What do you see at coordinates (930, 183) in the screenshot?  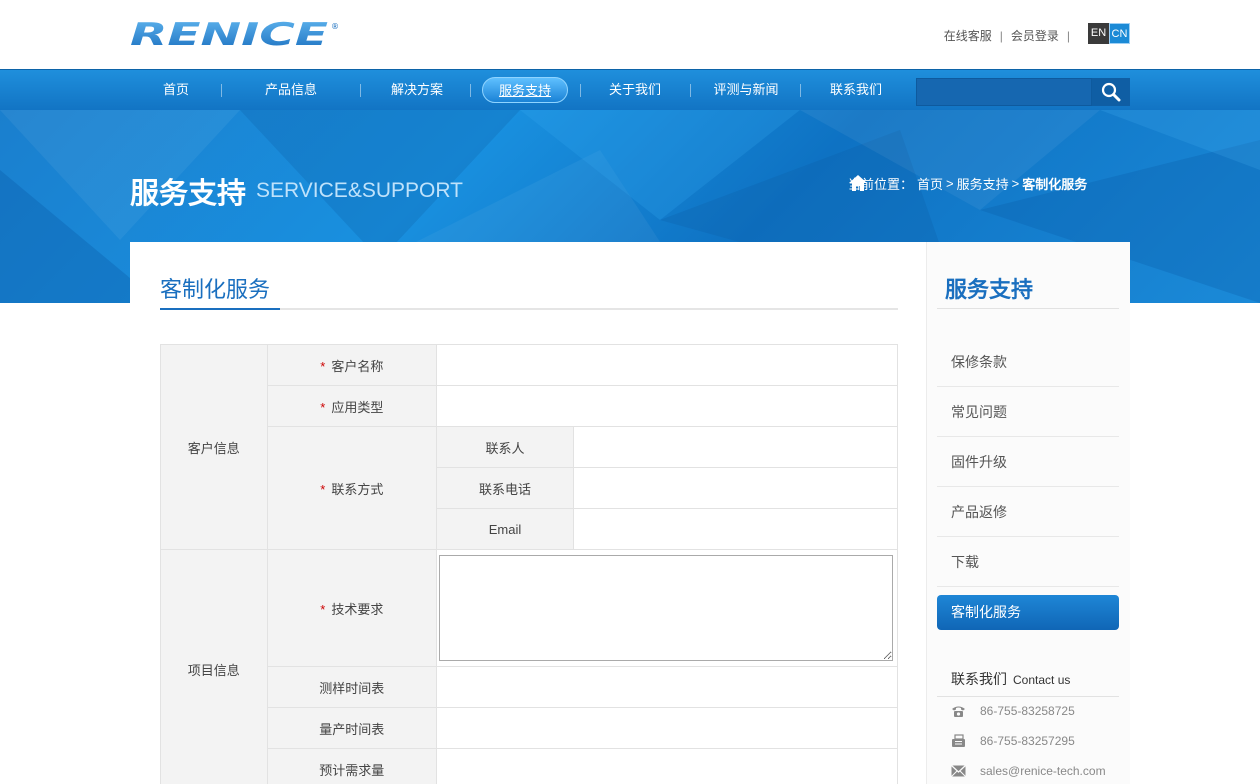 I see `breadcrumb-home: 首页` at bounding box center [930, 183].